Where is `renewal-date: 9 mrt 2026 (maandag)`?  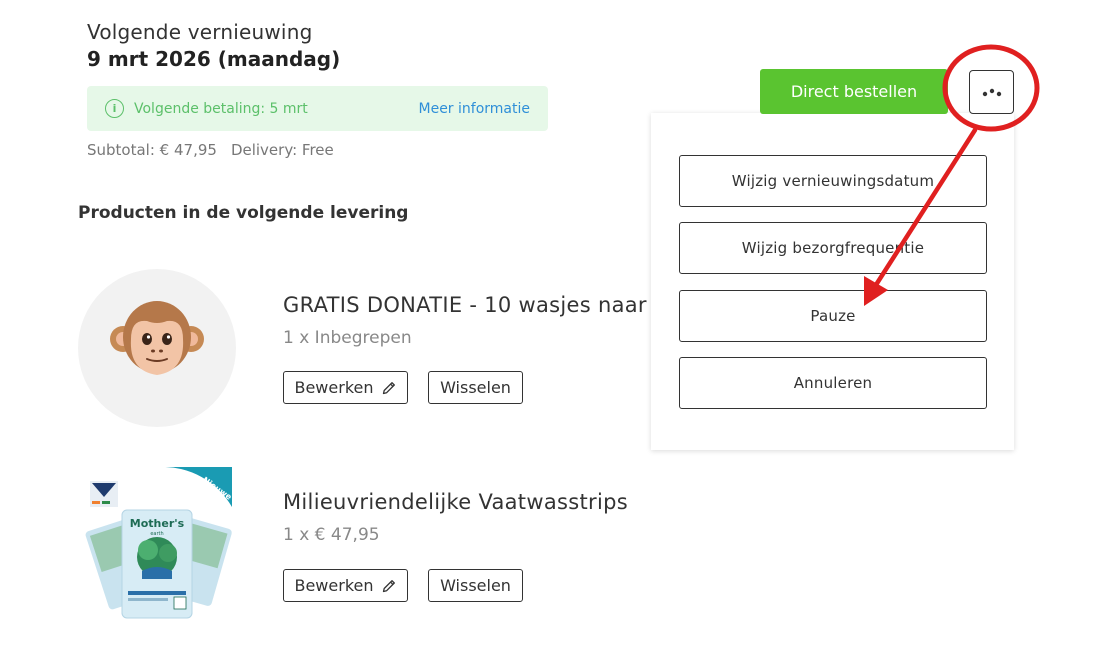
renewal-date: 9 mrt 2026 (maandag) is located at coordinates (214, 59).